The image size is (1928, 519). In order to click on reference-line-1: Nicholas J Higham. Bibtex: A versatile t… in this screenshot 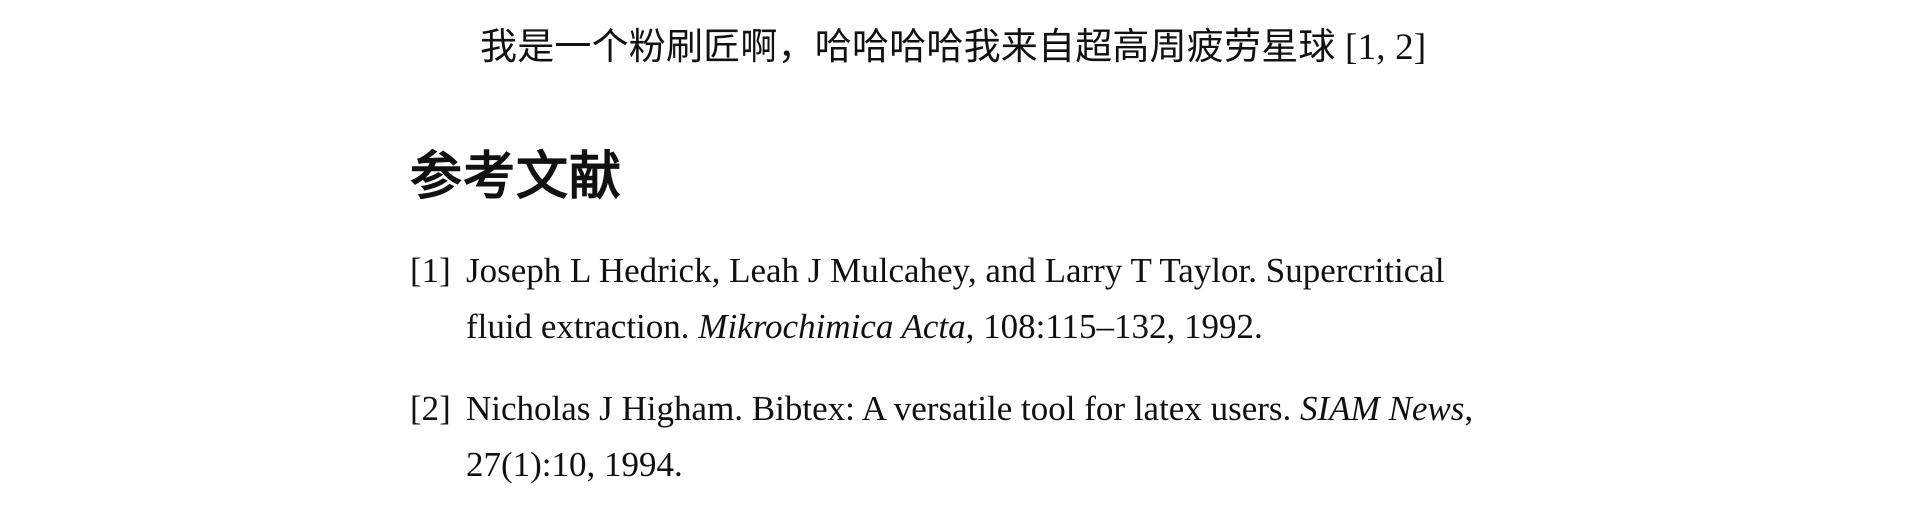, I will do `click(1021, 409)`.